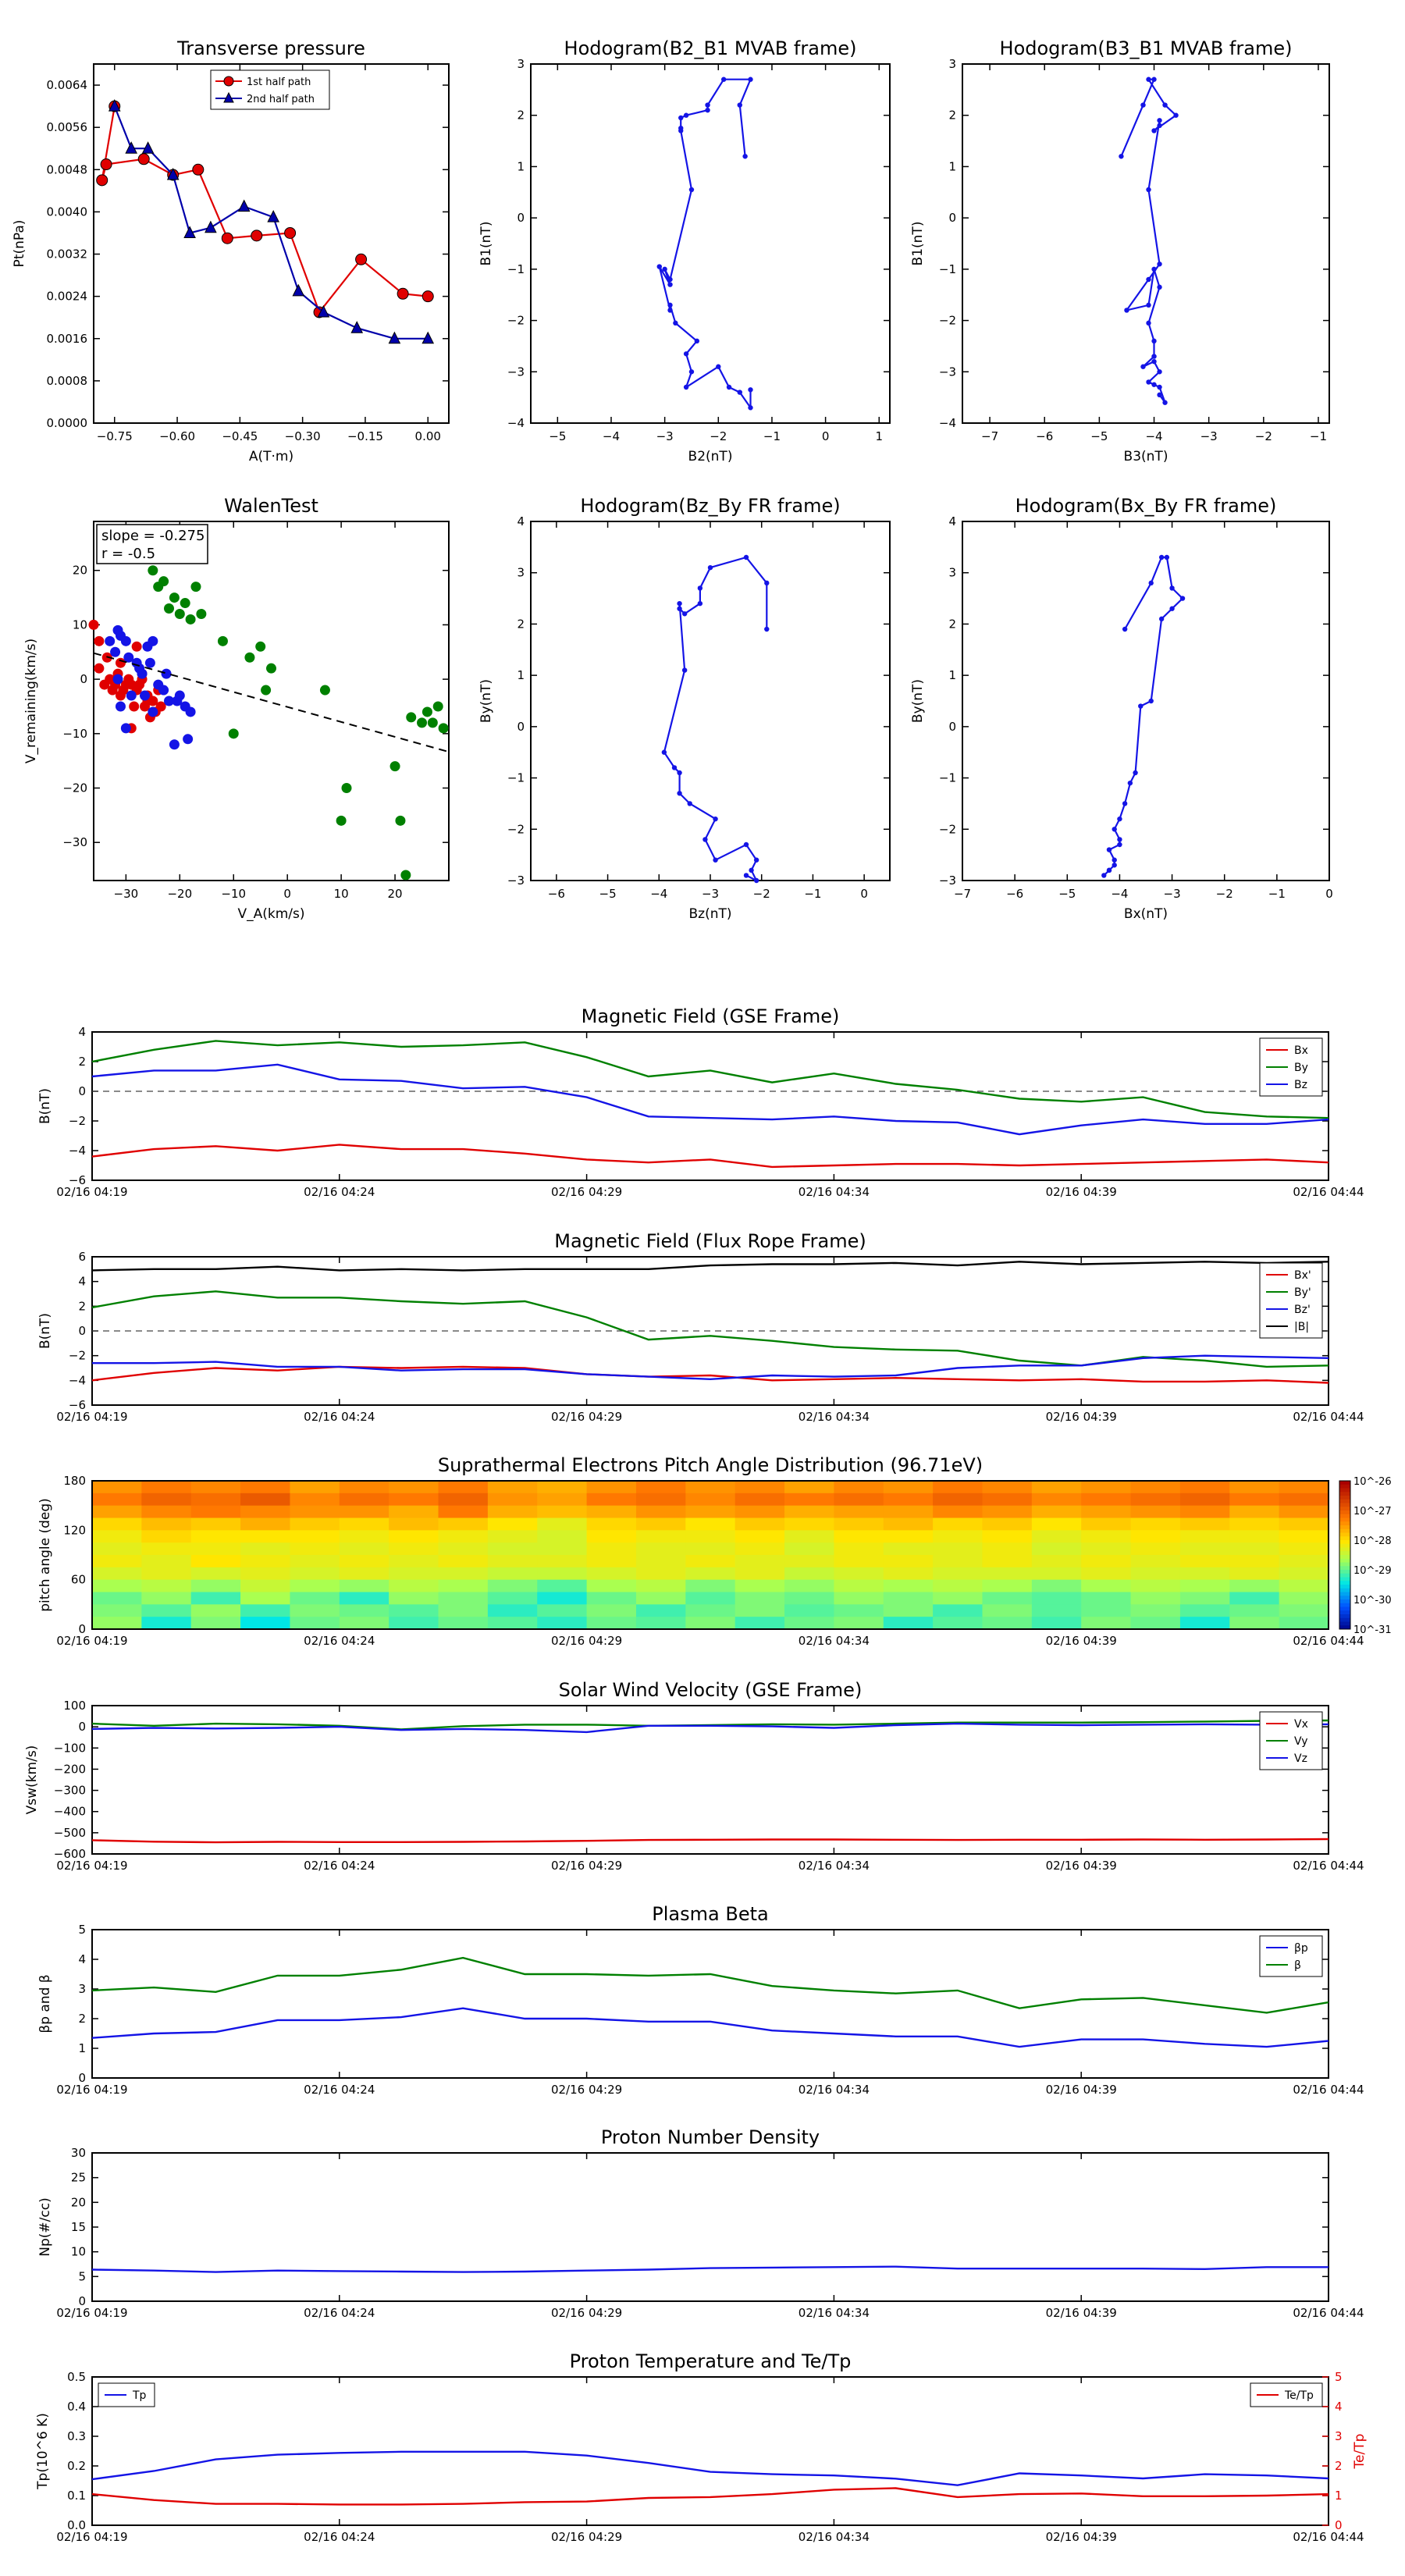 Image resolution: width=1405 pixels, height=2576 pixels. What do you see at coordinates (918, 244) in the screenshot?
I see `y-axis-label: B1(nT)` at bounding box center [918, 244].